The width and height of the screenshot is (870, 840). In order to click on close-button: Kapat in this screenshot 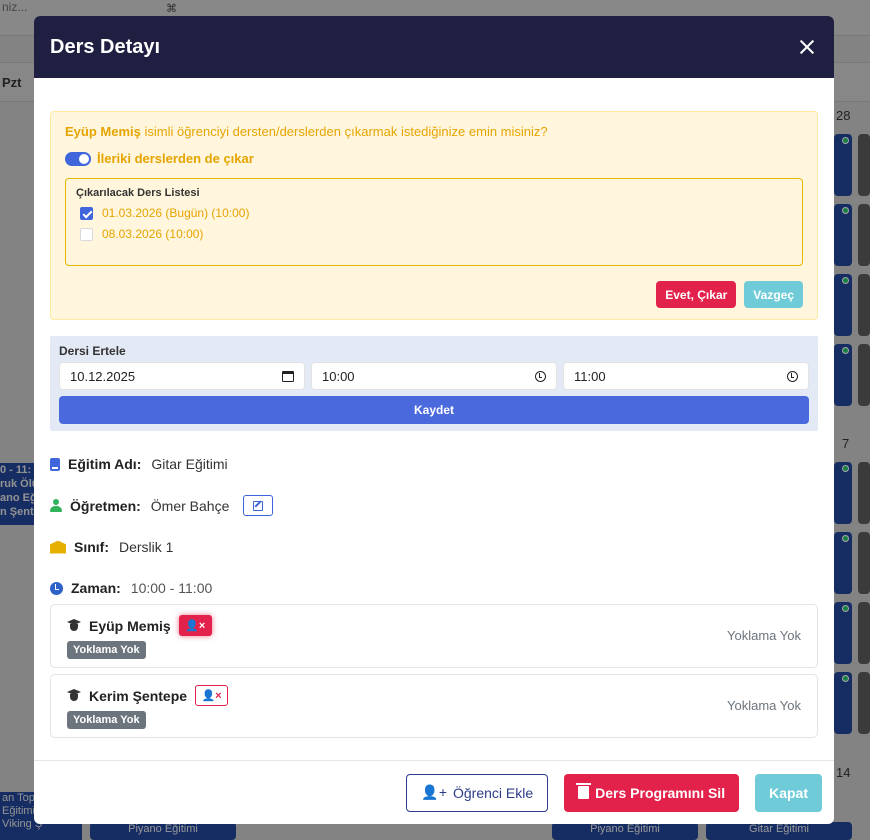, I will do `click(788, 792)`.